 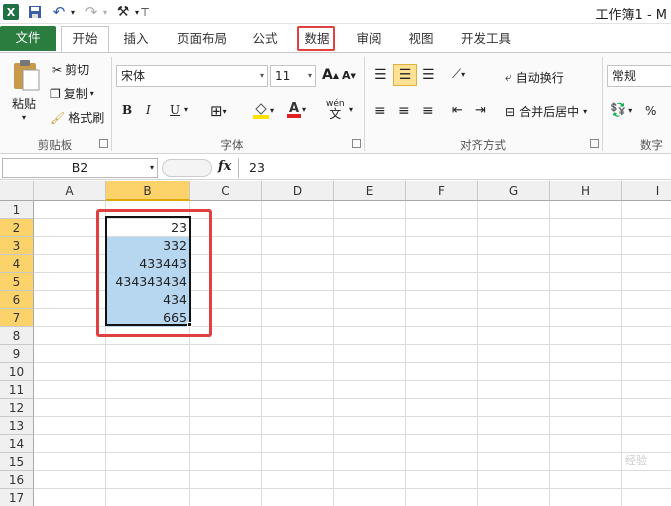 I want to click on underline-dropdown-icon: ▾, so click(x=186, y=109).